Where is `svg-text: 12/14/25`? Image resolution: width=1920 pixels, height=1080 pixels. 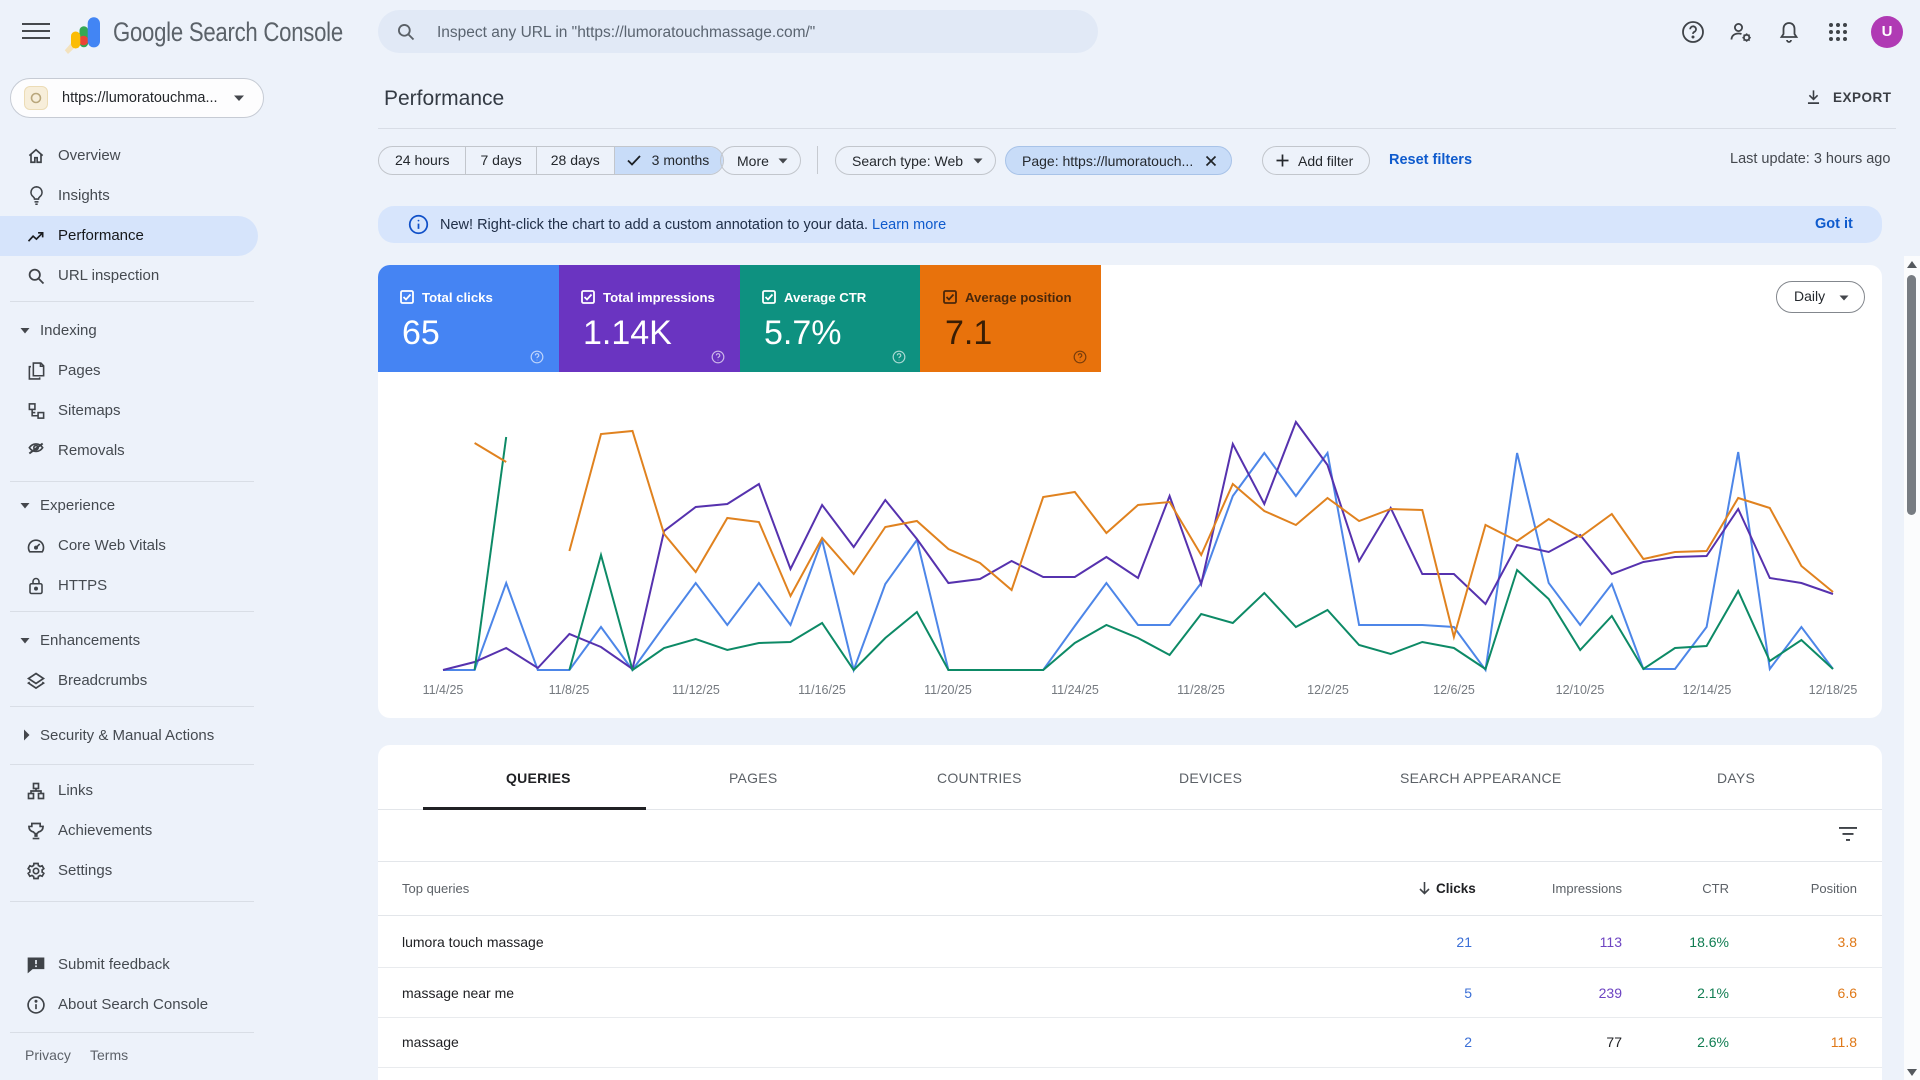 svg-text: 12/14/25 is located at coordinates (1707, 690).